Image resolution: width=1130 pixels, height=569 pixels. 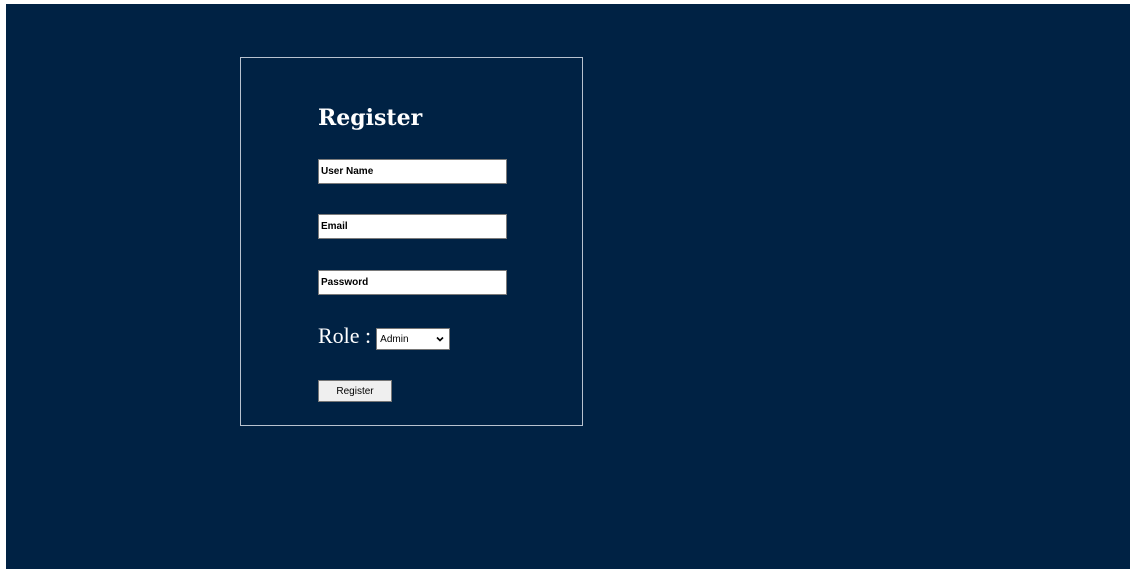 I want to click on role-label: Role :, so click(x=345, y=335).